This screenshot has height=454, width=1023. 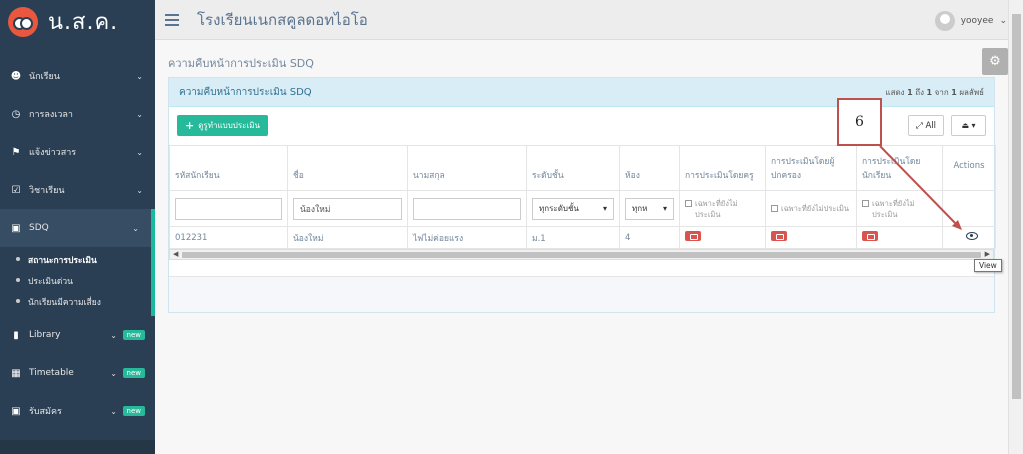 What do you see at coordinates (16, 190) in the screenshot?
I see `calendar-check-icon: ☑` at bounding box center [16, 190].